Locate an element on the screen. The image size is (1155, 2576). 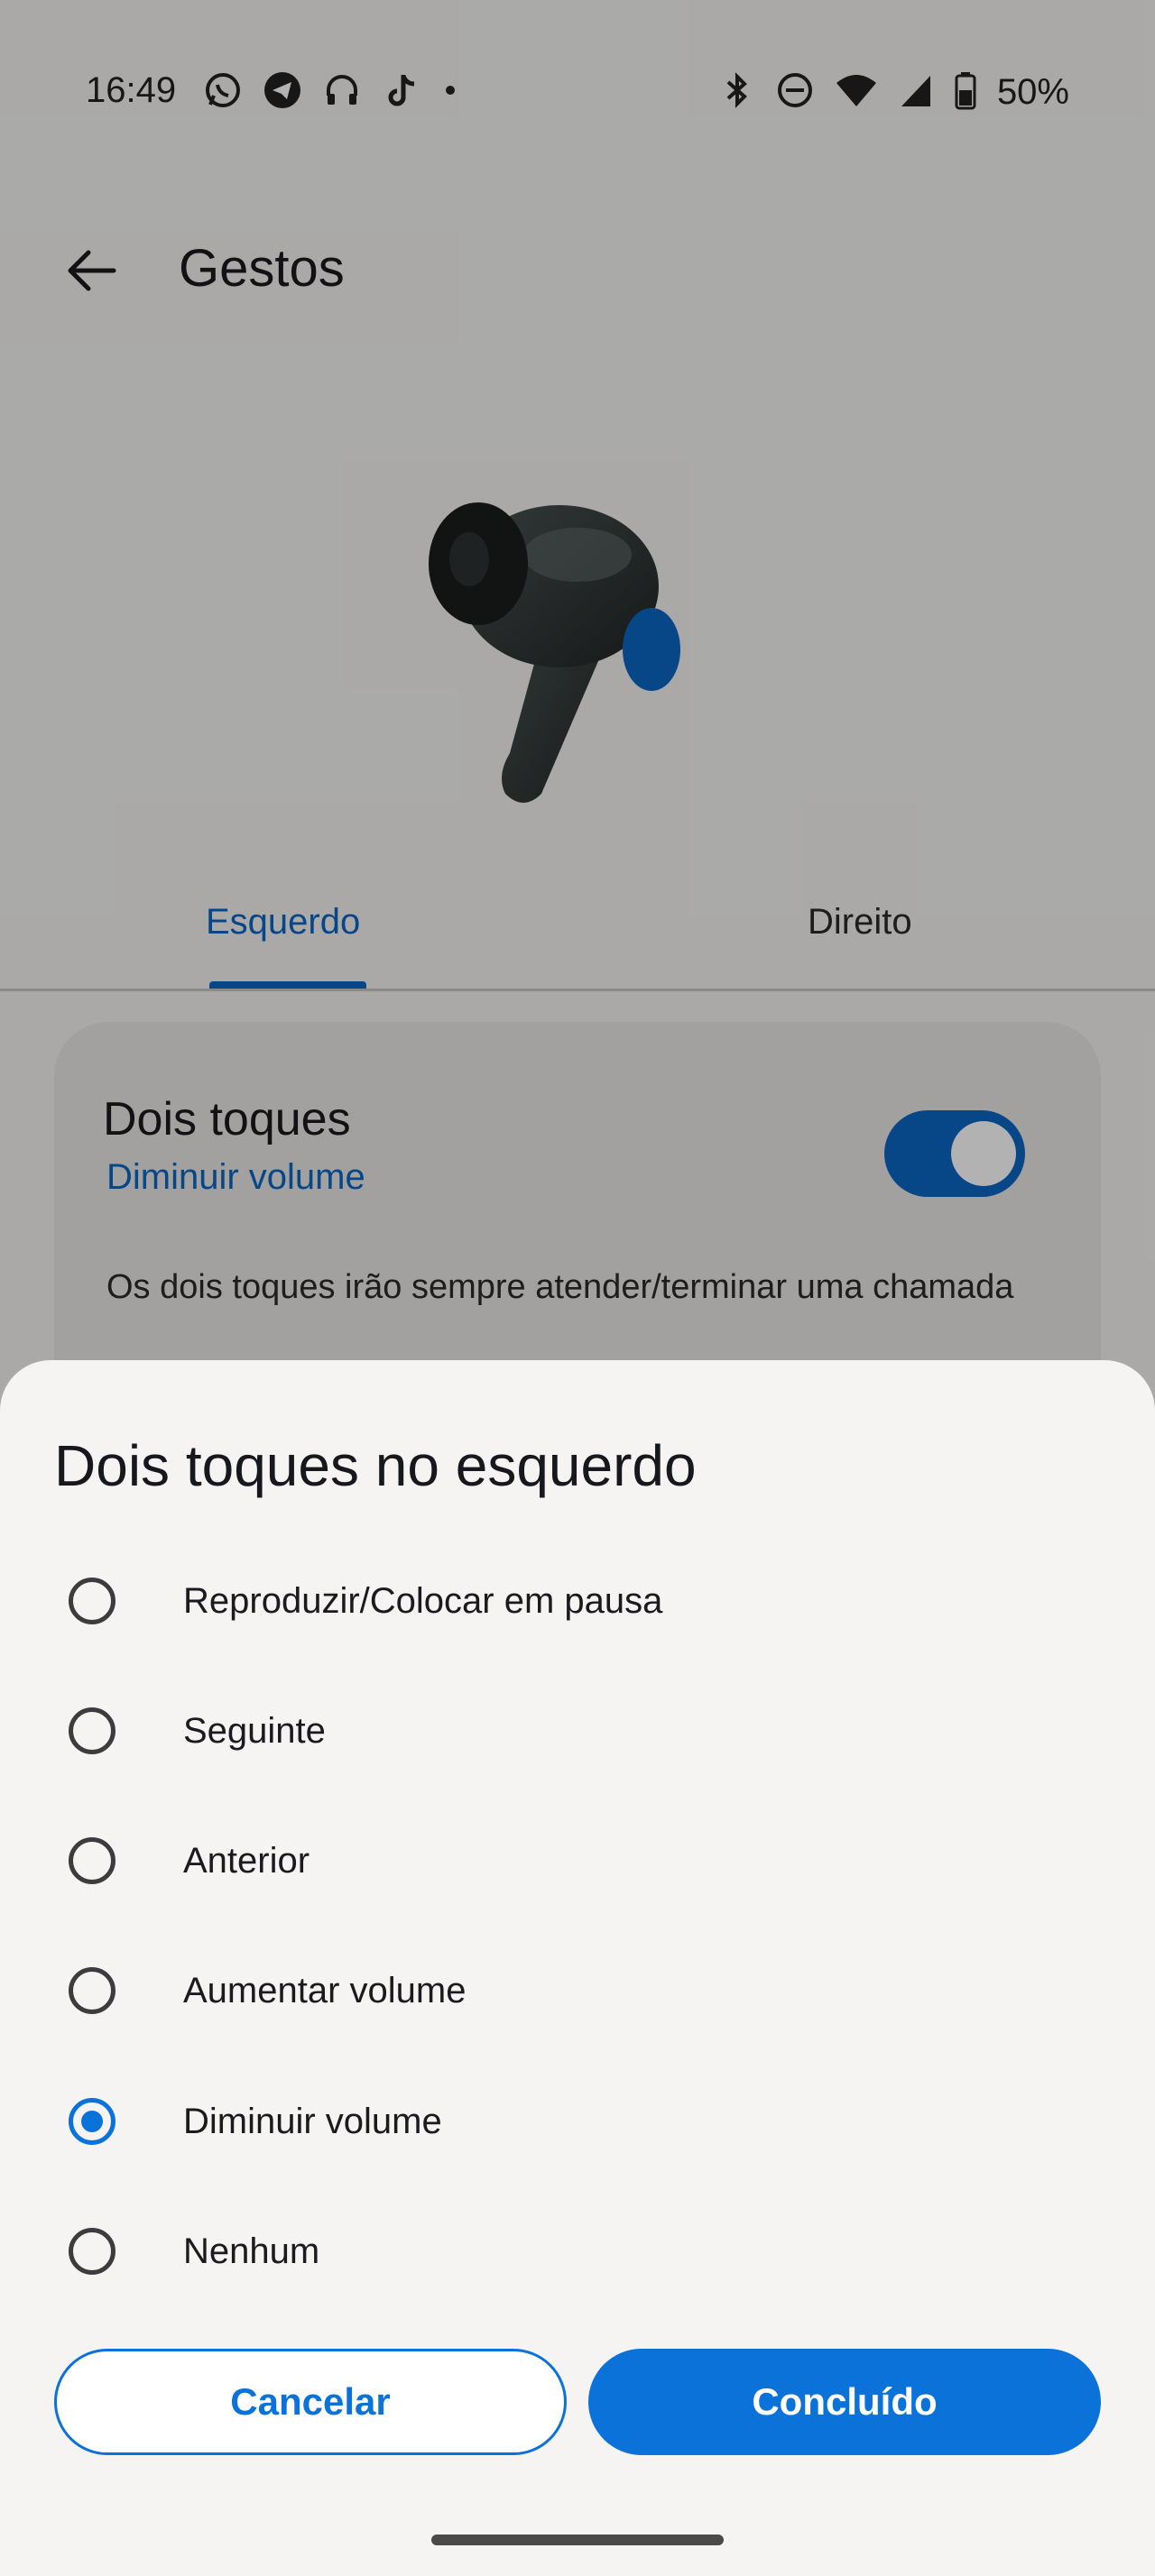
option-label: Nenhum is located at coordinates (251, 2251).